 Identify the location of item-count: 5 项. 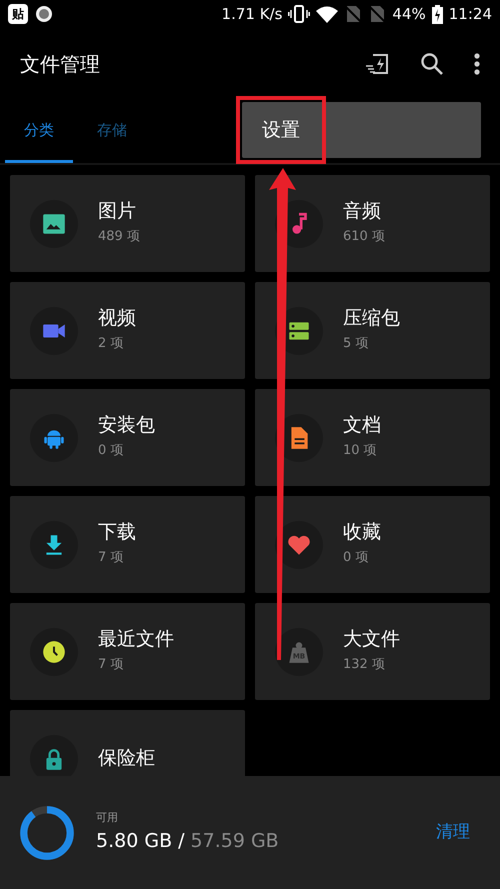
(356, 344).